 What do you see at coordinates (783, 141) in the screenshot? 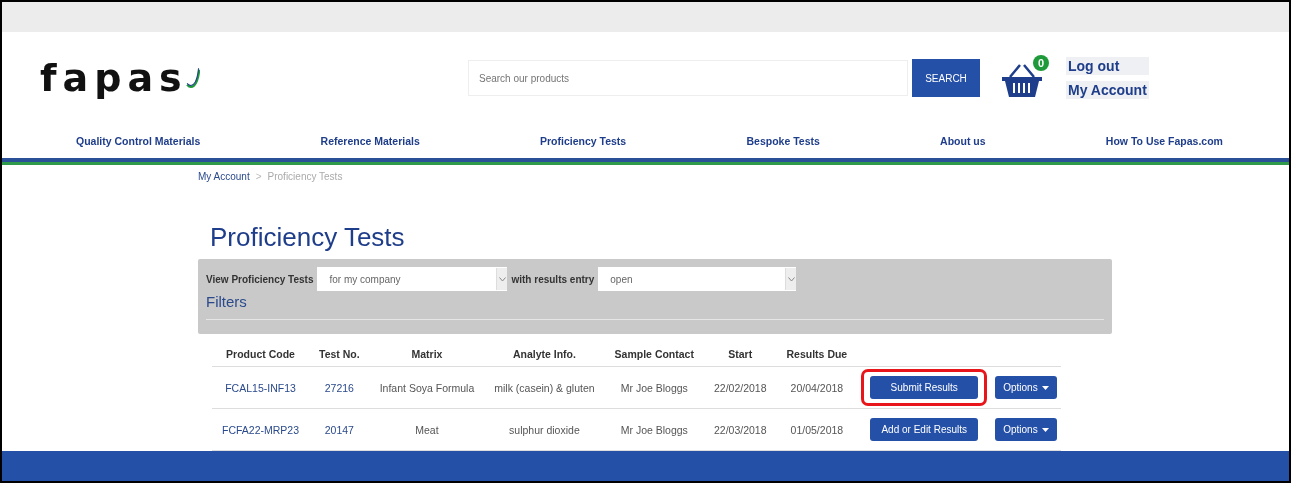
I see `nav-link: Bespoke Tests` at bounding box center [783, 141].